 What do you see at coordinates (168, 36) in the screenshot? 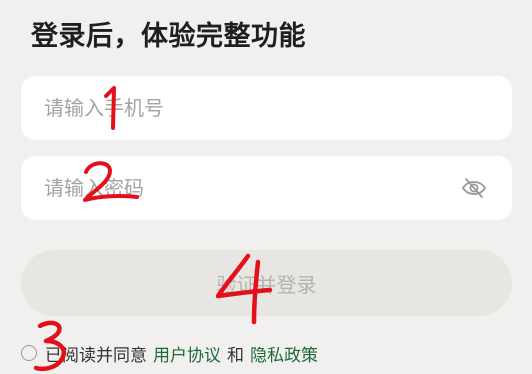
I see `page-title: 登录后，体验完整功能` at bounding box center [168, 36].